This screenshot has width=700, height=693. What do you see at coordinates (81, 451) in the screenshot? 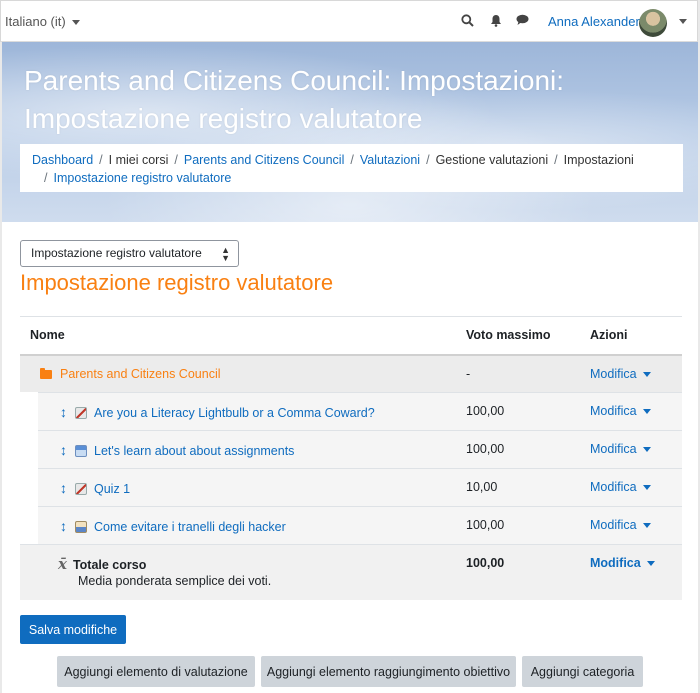
I see `assignment-icon` at bounding box center [81, 451].